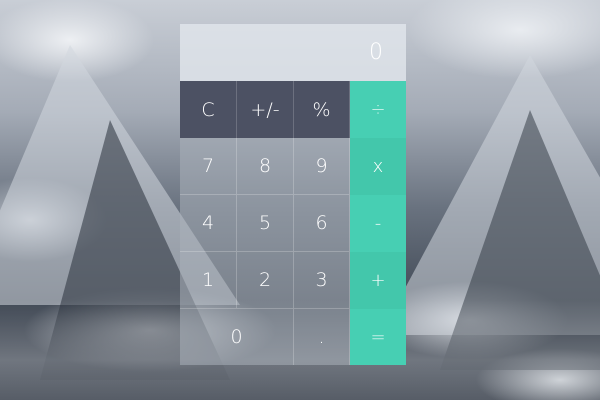 Image resolution: width=600 pixels, height=400 pixels. What do you see at coordinates (265, 166) in the screenshot?
I see `digit-8-button: 8` at bounding box center [265, 166].